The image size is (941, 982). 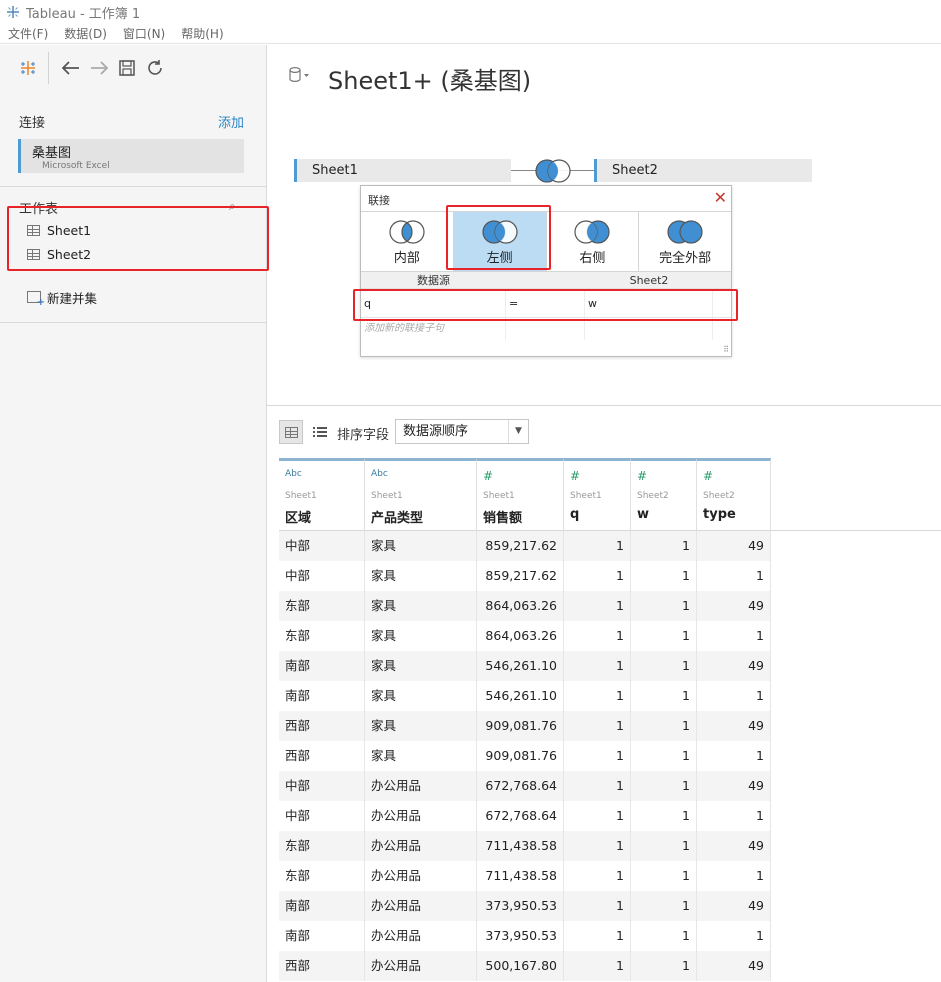 I want to click on menu-file: 文件(F), so click(x=28, y=33).